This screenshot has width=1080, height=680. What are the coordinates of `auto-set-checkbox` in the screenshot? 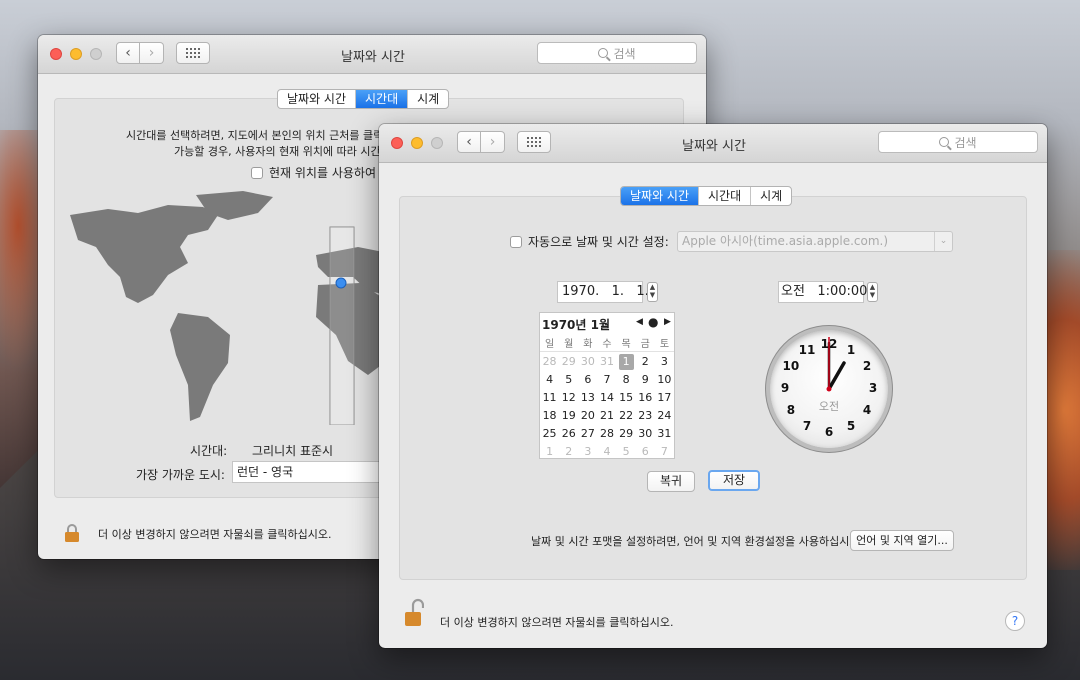 It's located at (516, 241).